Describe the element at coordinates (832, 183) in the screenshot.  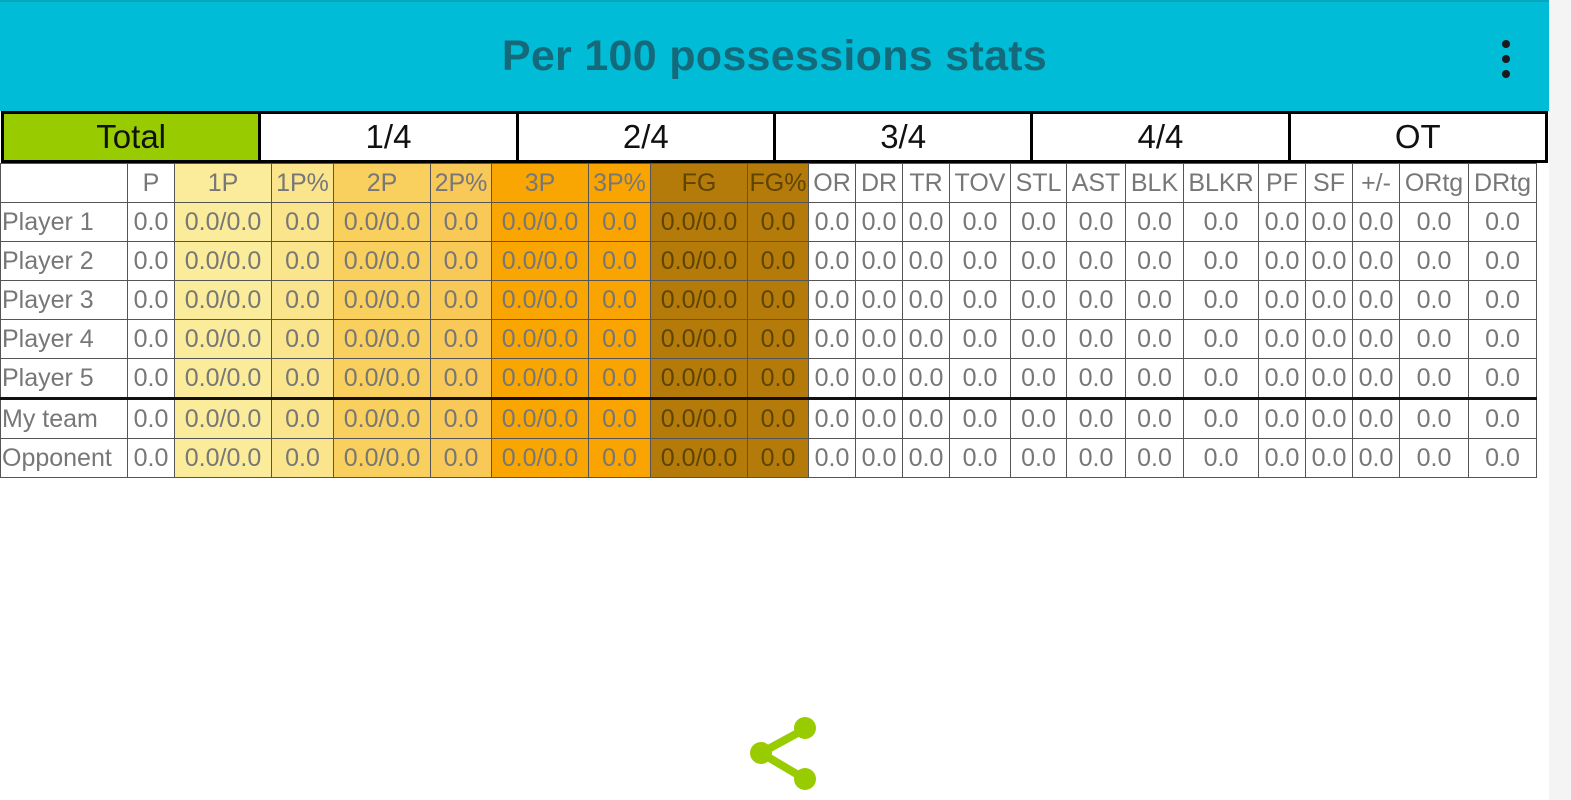
I see `header-cell-or: OR` at that location.